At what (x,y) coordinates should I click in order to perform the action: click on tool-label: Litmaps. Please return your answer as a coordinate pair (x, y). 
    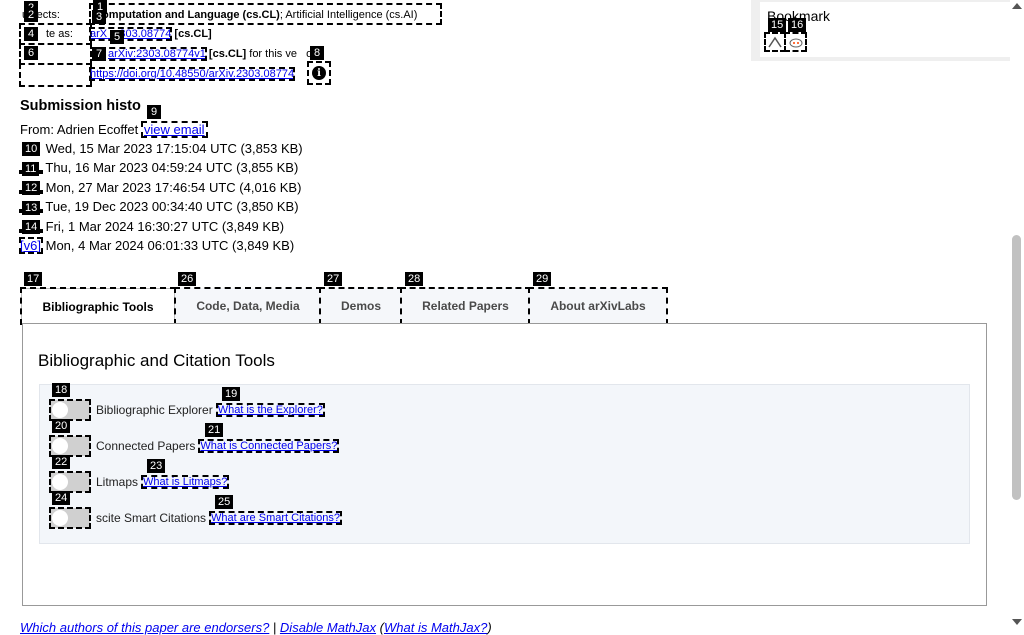
    Looking at the image, I should click on (117, 482).